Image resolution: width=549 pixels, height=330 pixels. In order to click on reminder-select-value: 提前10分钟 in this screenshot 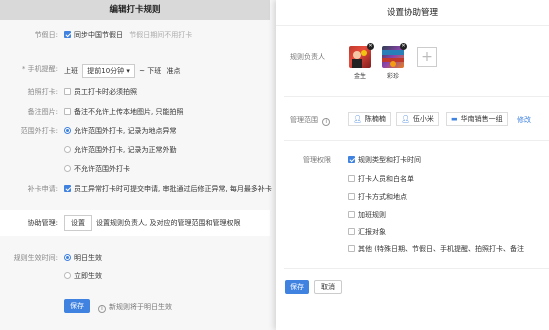, I will do `click(106, 71)`.